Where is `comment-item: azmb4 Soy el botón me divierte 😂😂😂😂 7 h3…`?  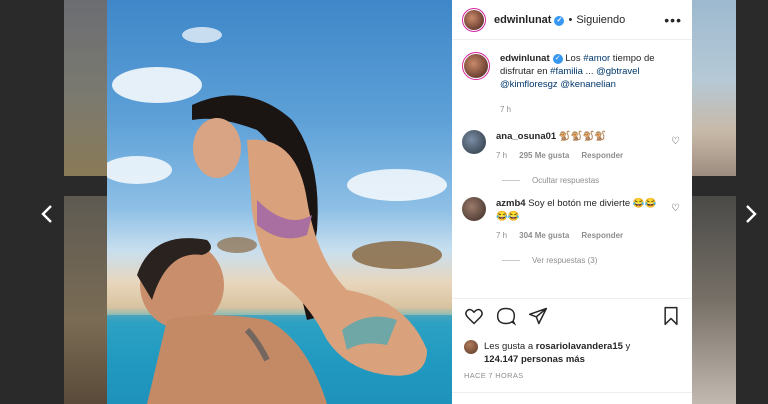 comment-item: azmb4 Soy el botón me divierte 😂😂😂😂 7 h3… is located at coordinates (573, 219).